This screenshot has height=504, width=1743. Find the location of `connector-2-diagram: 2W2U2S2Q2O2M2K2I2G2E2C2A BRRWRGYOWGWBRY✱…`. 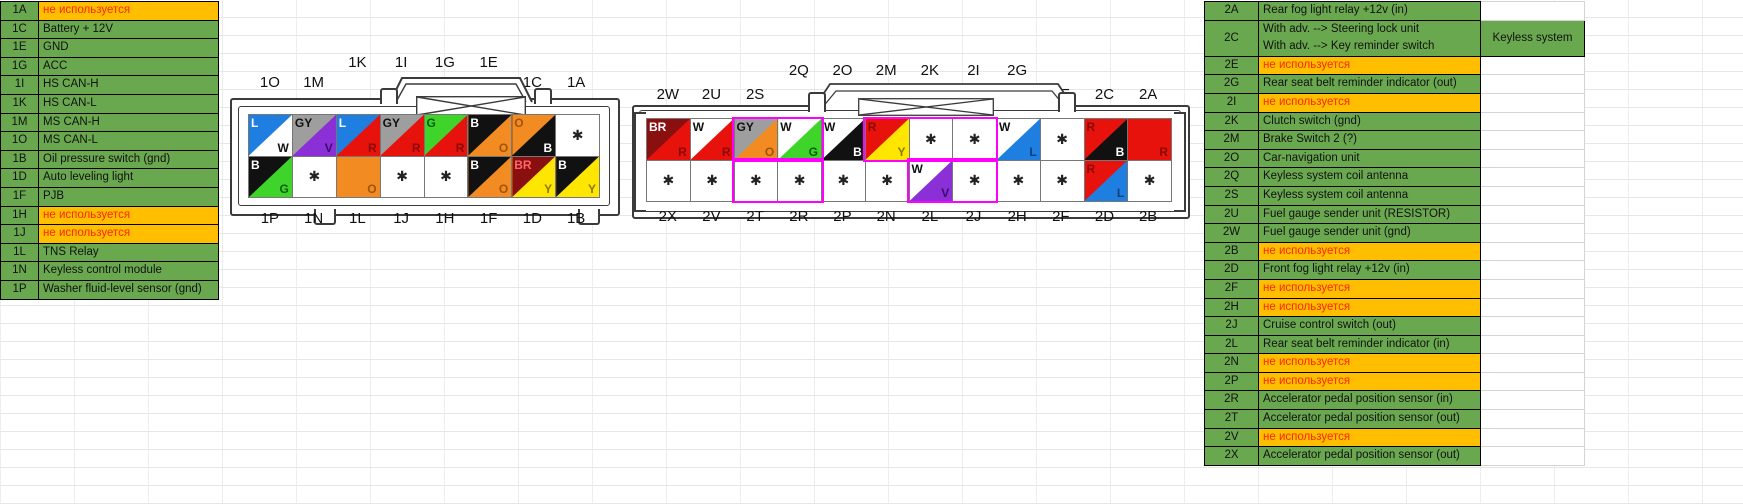

connector-2-diagram: 2W2U2S2Q2O2M2K2I2G2E2C2A BRRWRGYOWGWBRY✱… is located at coordinates (910, 146).